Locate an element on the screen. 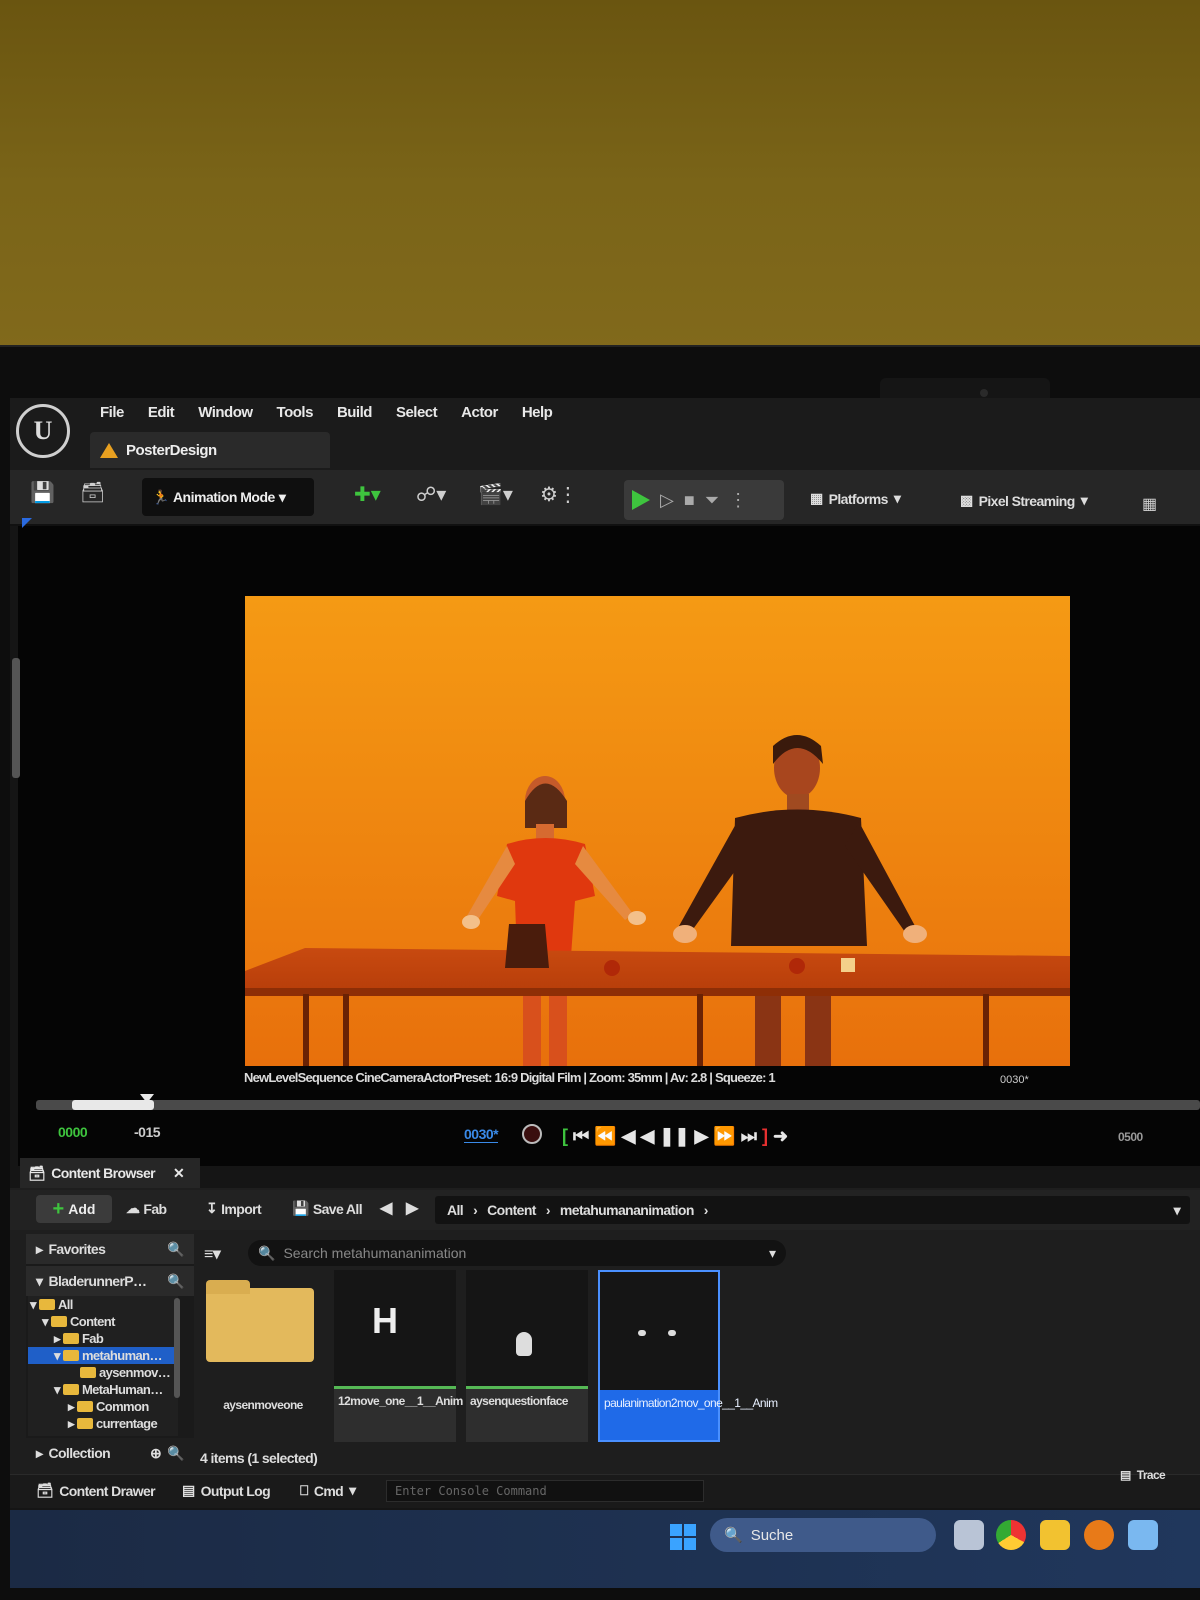 This screenshot has height=1600, width=1200. blueprint-icon: ☍▾ is located at coordinates (431, 494).